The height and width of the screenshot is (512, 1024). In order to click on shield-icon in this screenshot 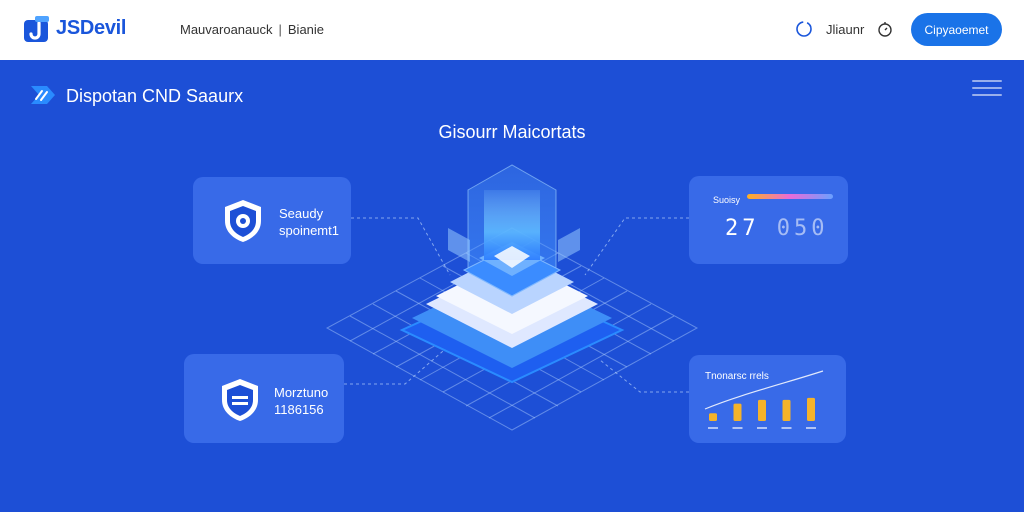, I will do `click(243, 221)`.